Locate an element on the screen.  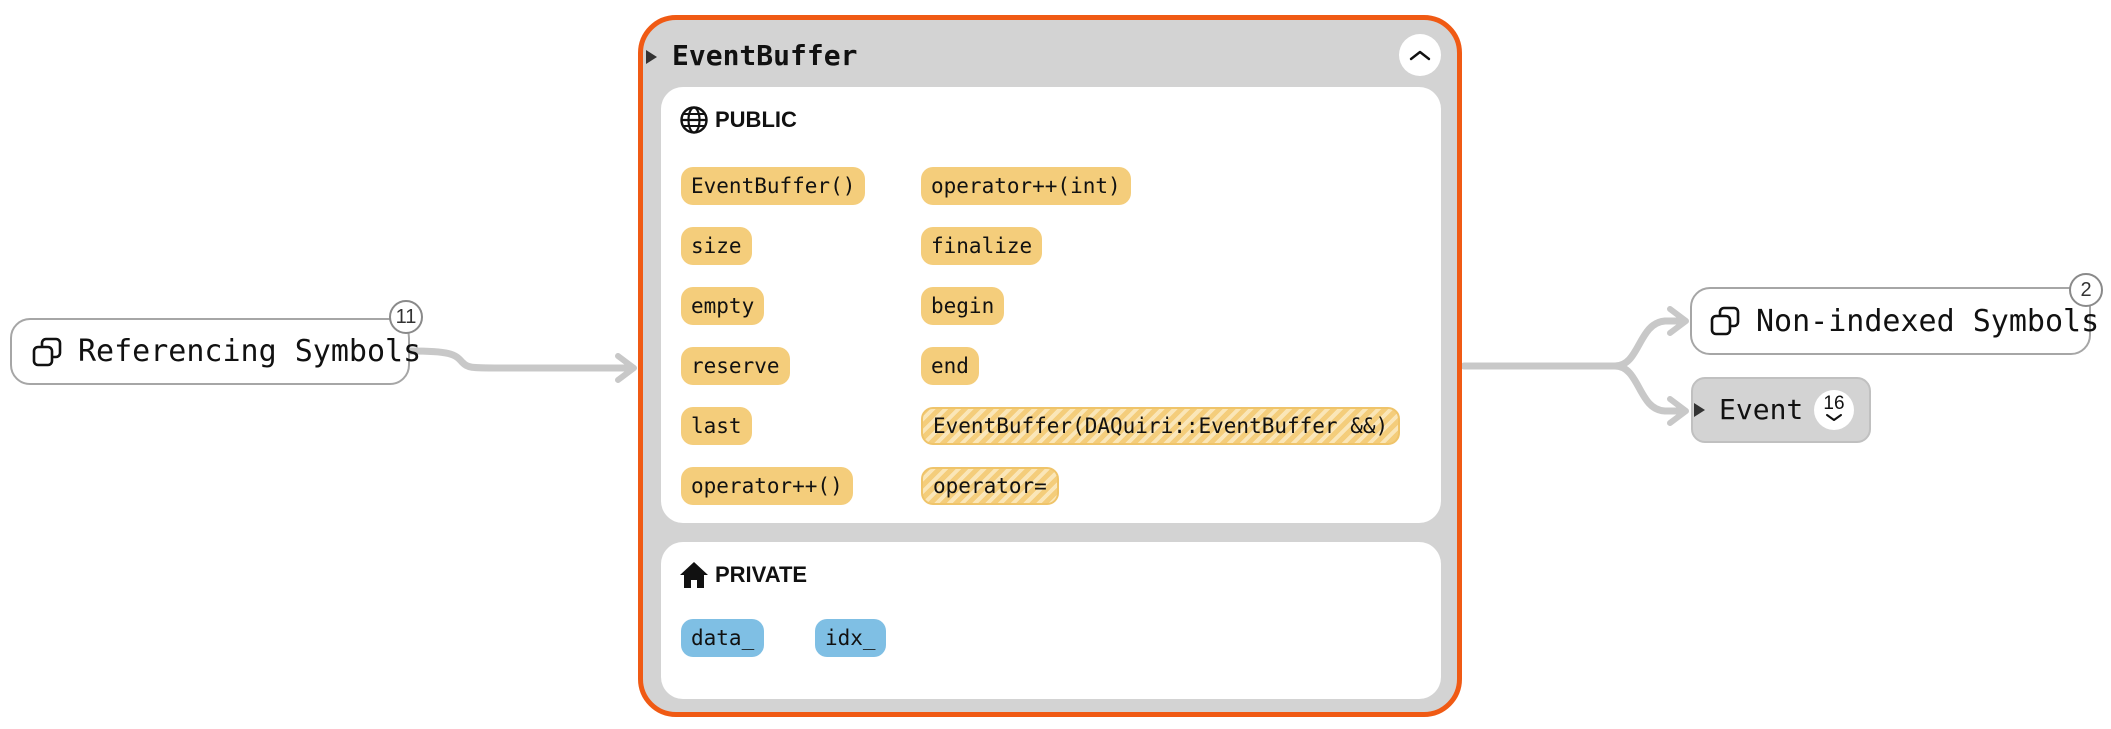
member-chip: finalize is located at coordinates (982, 246).